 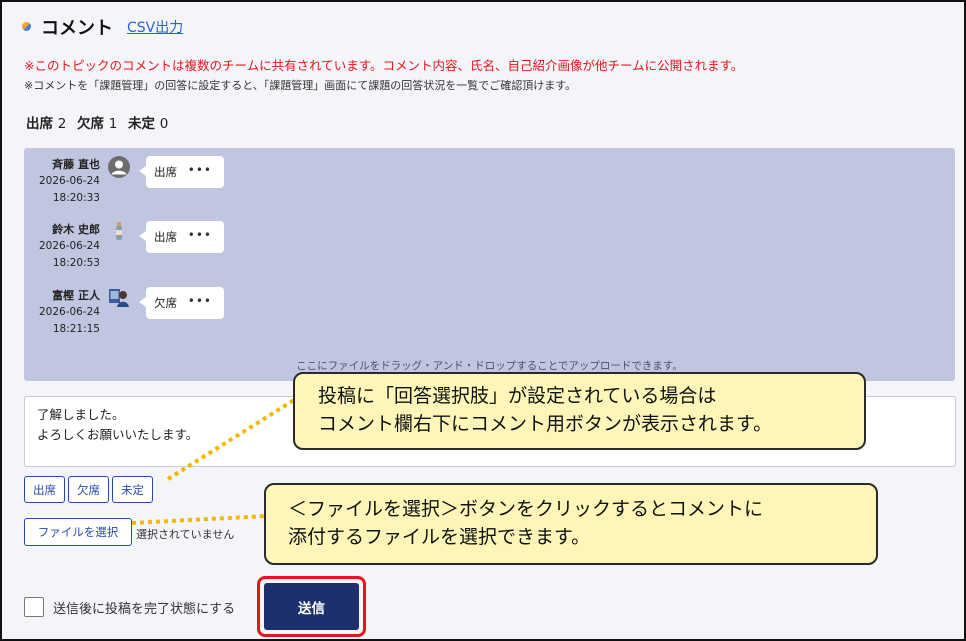 What do you see at coordinates (164, 124) in the screenshot?
I see `undecided-count: 0` at bounding box center [164, 124].